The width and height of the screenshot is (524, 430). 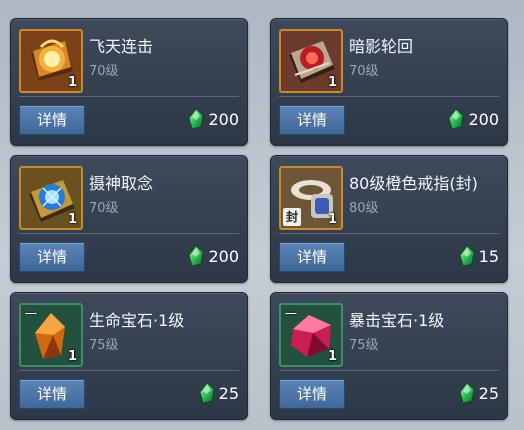 What do you see at coordinates (488, 256) in the screenshot?
I see `price-value: 15` at bounding box center [488, 256].